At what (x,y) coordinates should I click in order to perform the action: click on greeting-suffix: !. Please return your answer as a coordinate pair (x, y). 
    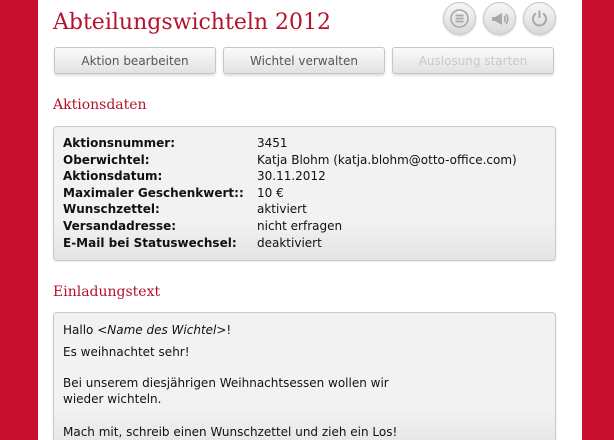
    Looking at the image, I should click on (229, 330).